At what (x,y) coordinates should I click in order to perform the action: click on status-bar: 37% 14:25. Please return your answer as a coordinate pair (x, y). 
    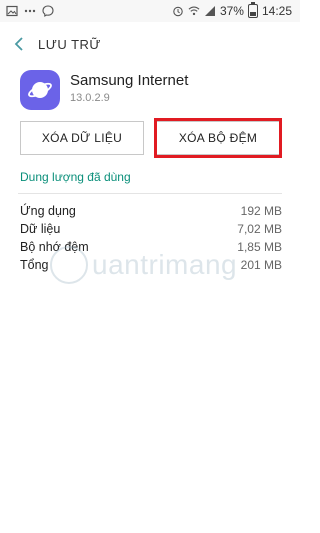
    Looking at the image, I should click on (150, 11).